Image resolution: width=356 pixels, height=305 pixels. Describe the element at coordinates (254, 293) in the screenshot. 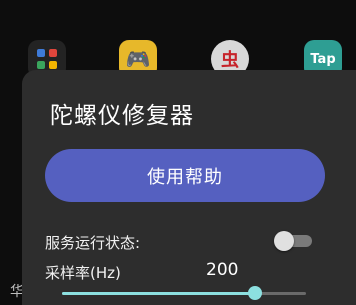

I see `slider-knob` at that location.